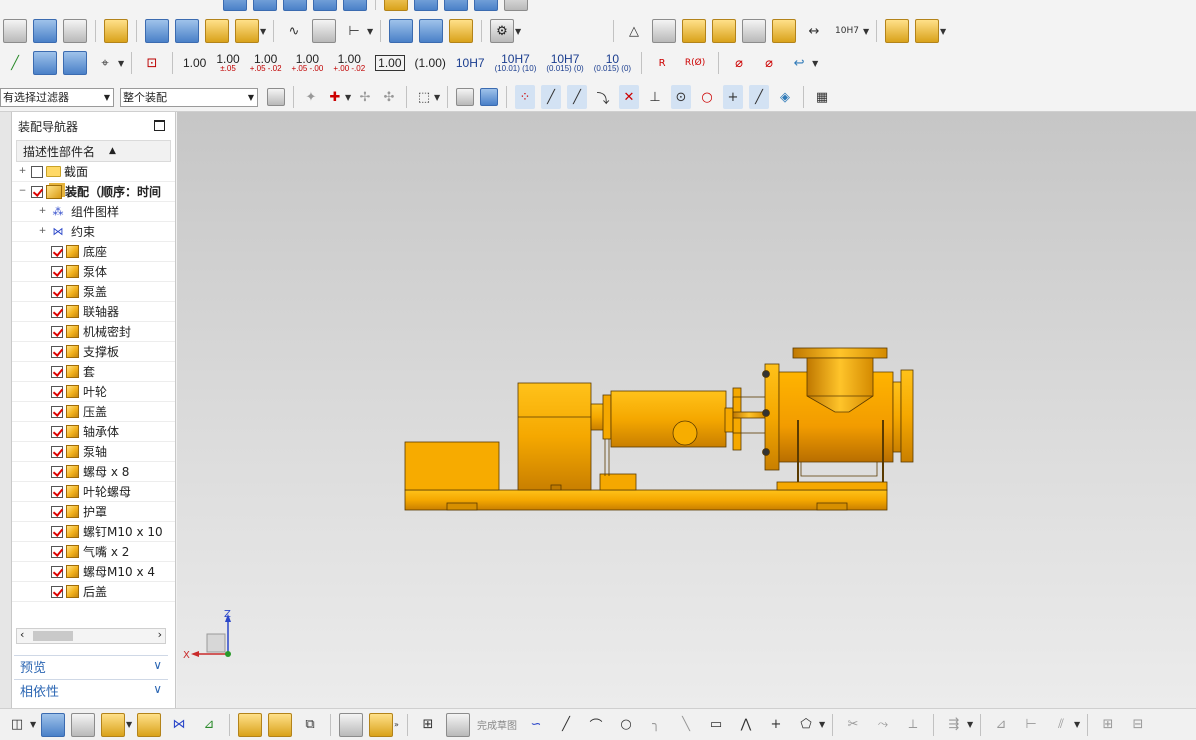 The width and height of the screenshot is (1196, 740). Describe the element at coordinates (634, 31) in the screenshot. I see `triangle-icon: △` at that location.